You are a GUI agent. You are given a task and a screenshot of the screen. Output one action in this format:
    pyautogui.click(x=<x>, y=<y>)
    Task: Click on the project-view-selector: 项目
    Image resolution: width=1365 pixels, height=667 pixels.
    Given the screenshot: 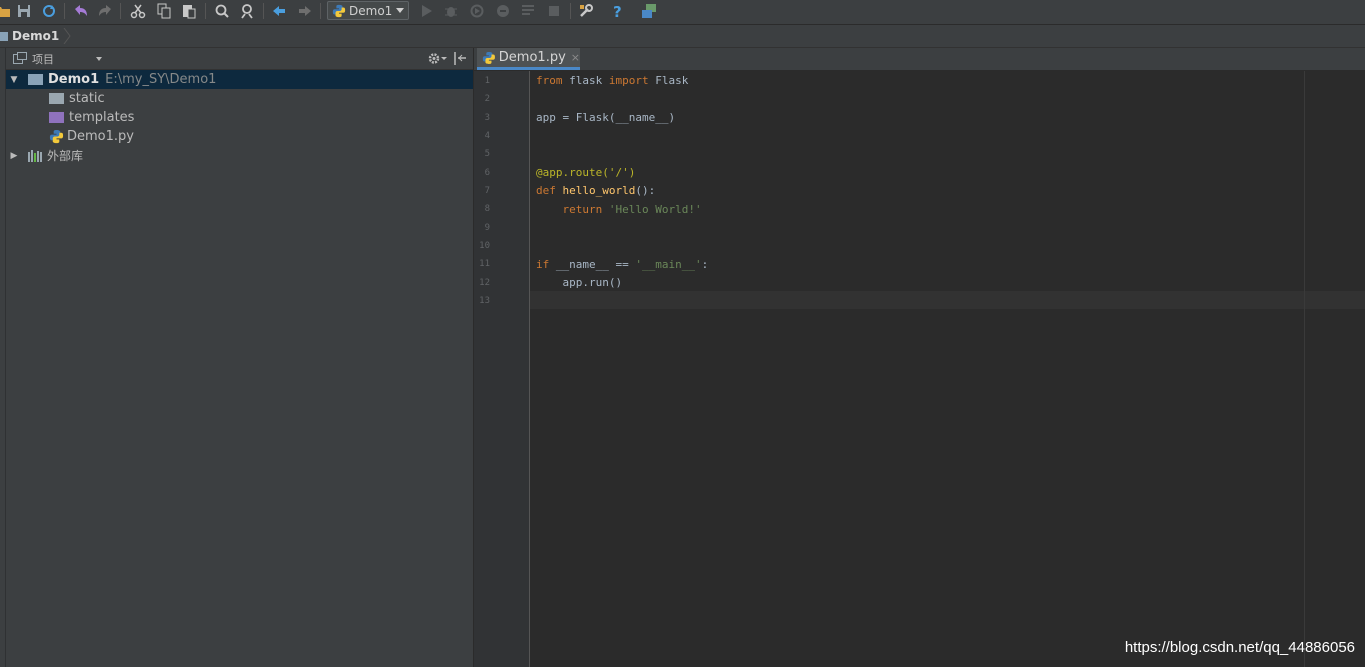 What is the action you would take?
    pyautogui.click(x=43, y=59)
    